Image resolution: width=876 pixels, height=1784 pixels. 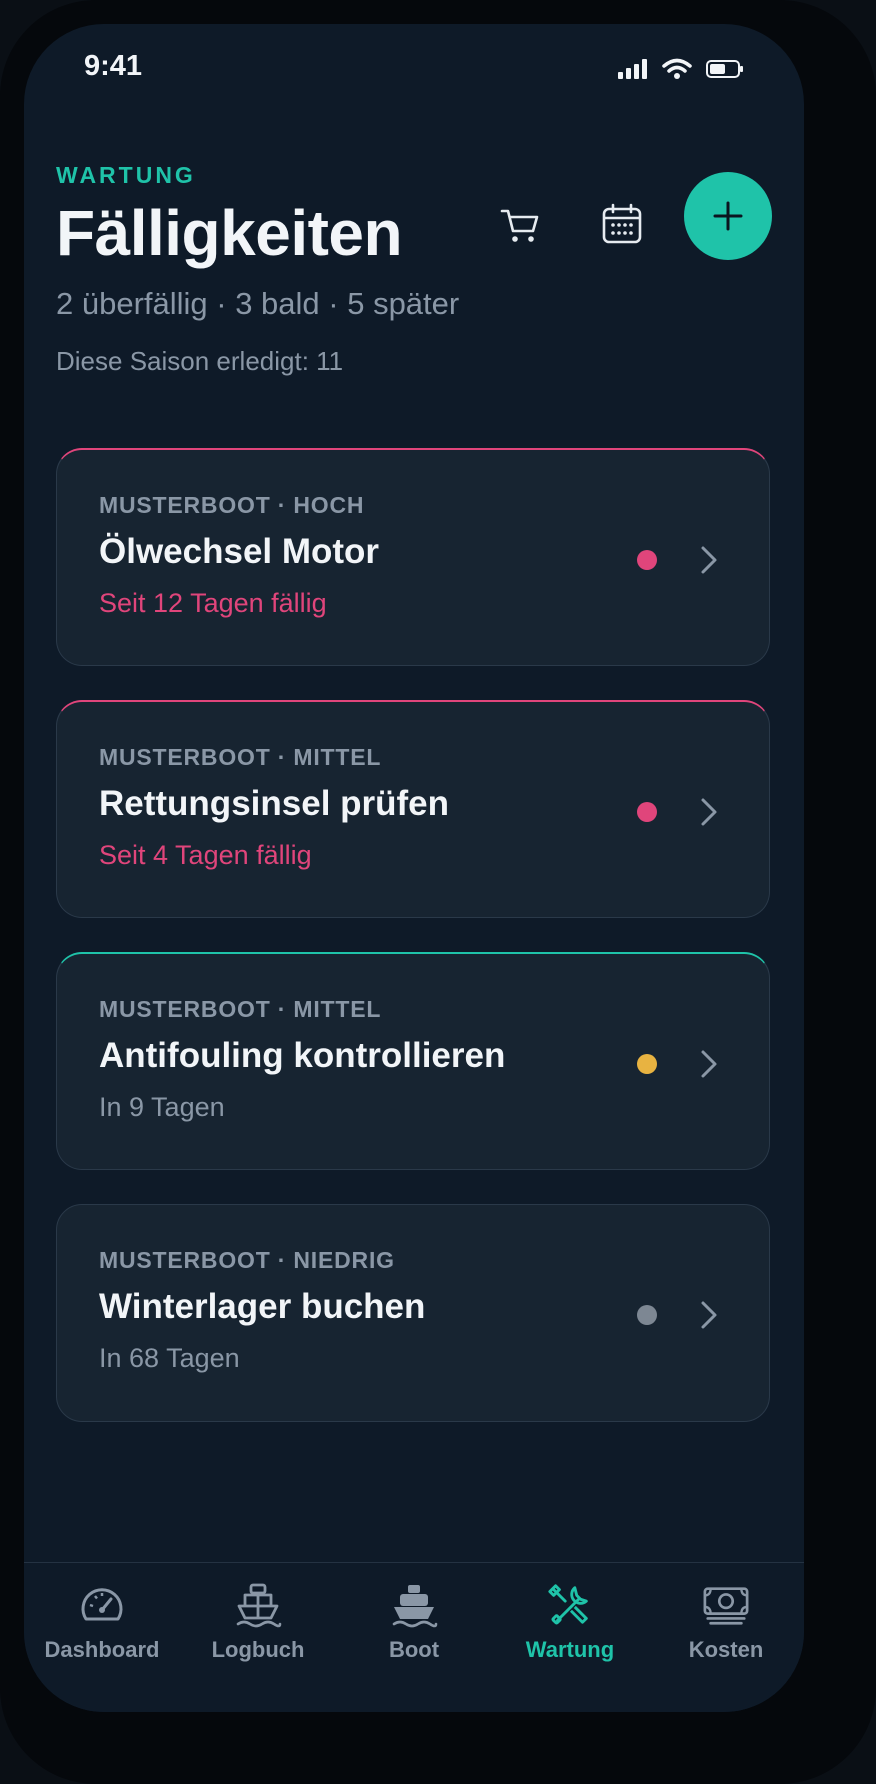 What do you see at coordinates (113, 66) in the screenshot?
I see `status-time: 9:41` at bounding box center [113, 66].